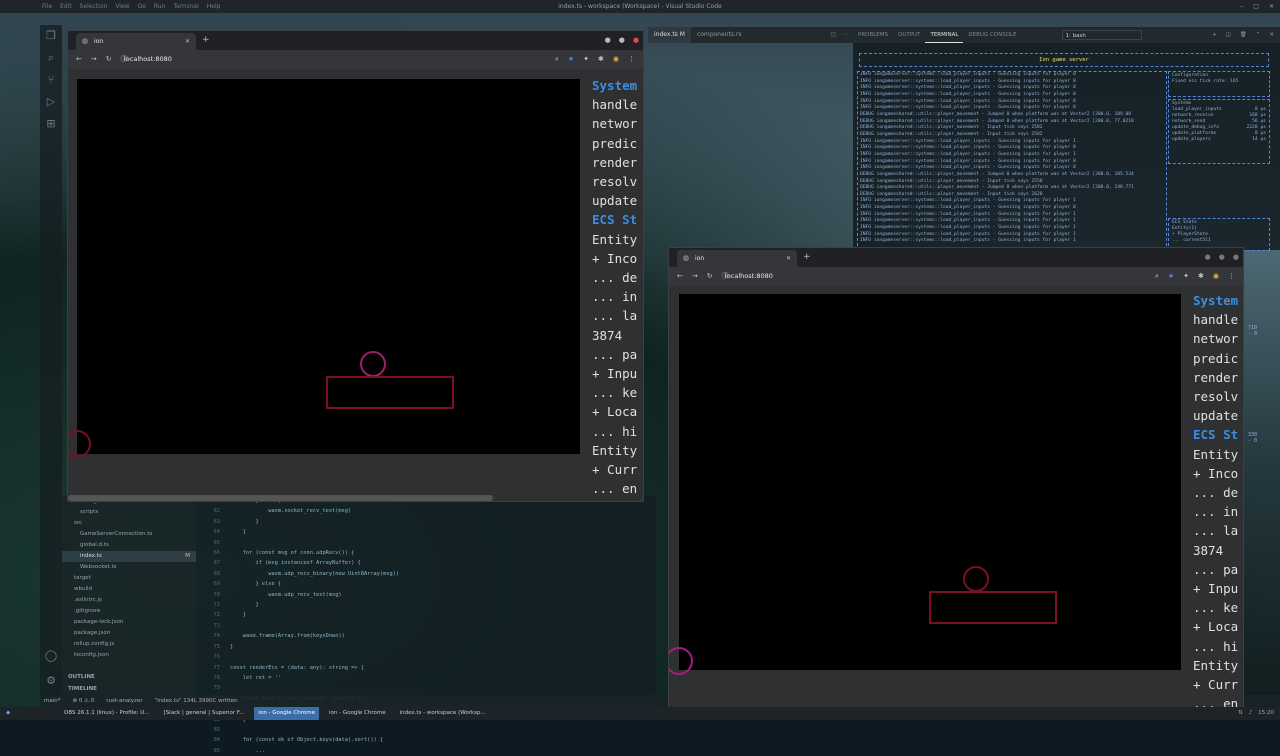 This screenshot has width=1280, height=756. Describe the element at coordinates (51, 124) in the screenshot. I see `extensions-icon: ⊞` at that location.